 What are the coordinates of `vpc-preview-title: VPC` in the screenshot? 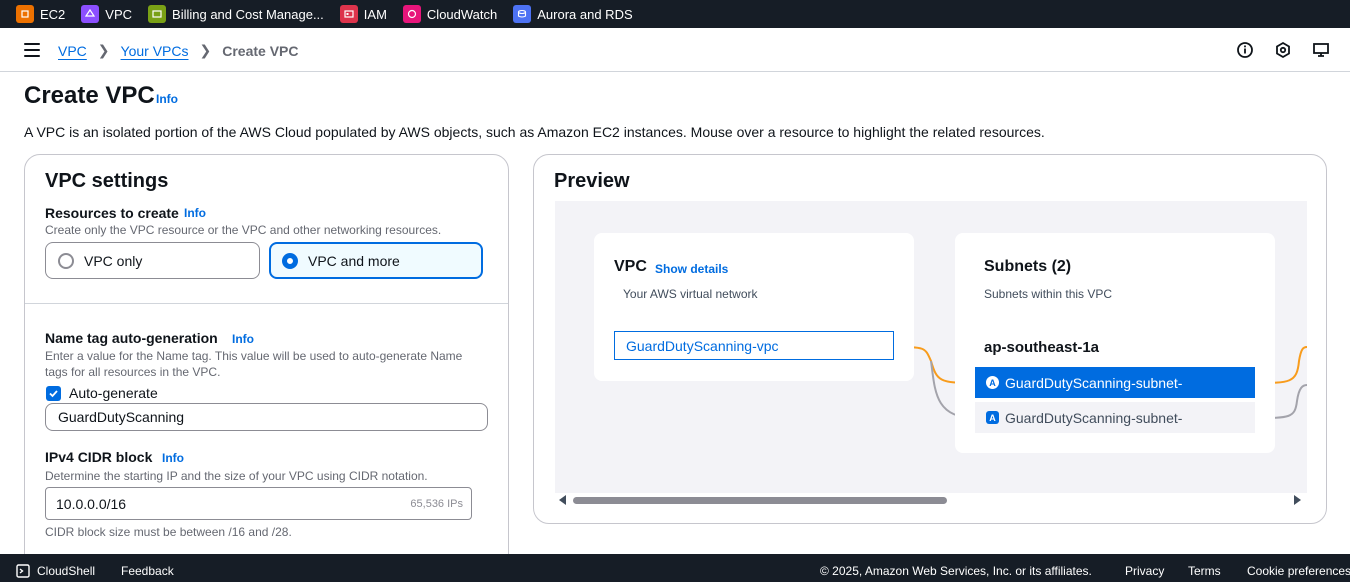 It's located at (630, 266).